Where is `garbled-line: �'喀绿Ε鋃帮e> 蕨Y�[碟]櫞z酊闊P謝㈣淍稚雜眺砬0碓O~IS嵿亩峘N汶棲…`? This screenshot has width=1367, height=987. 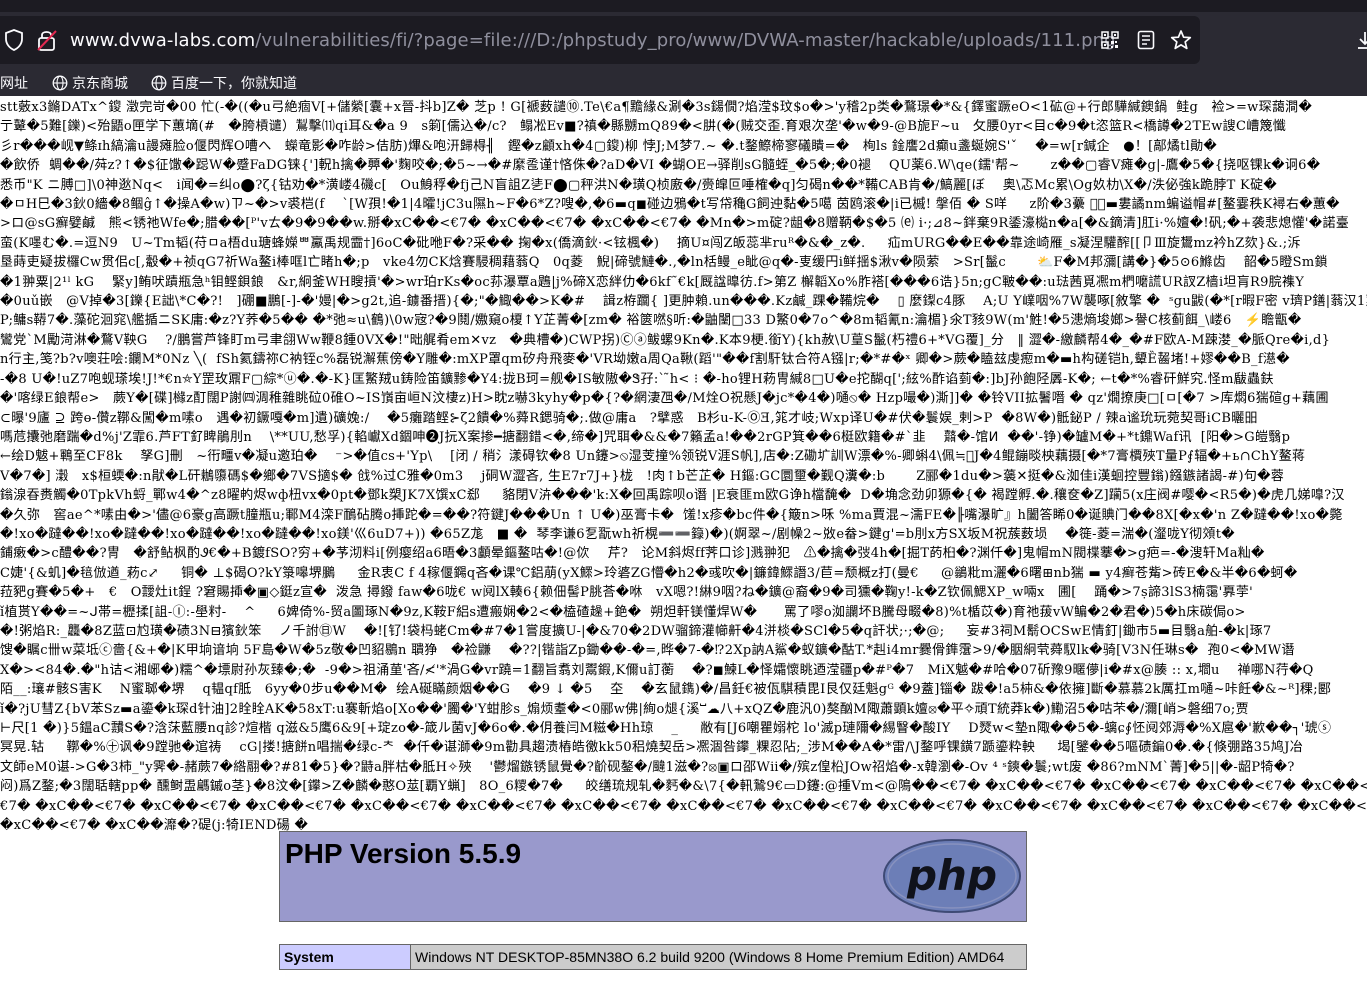
garbled-line: �'喀绿Ε鋃帮e> 蕨Y�[碟]櫞z酊闊P謝㈣淍稚雜眺砬0碓O~IS嵿亩峘N汶棲… is located at coordinates (664, 399).